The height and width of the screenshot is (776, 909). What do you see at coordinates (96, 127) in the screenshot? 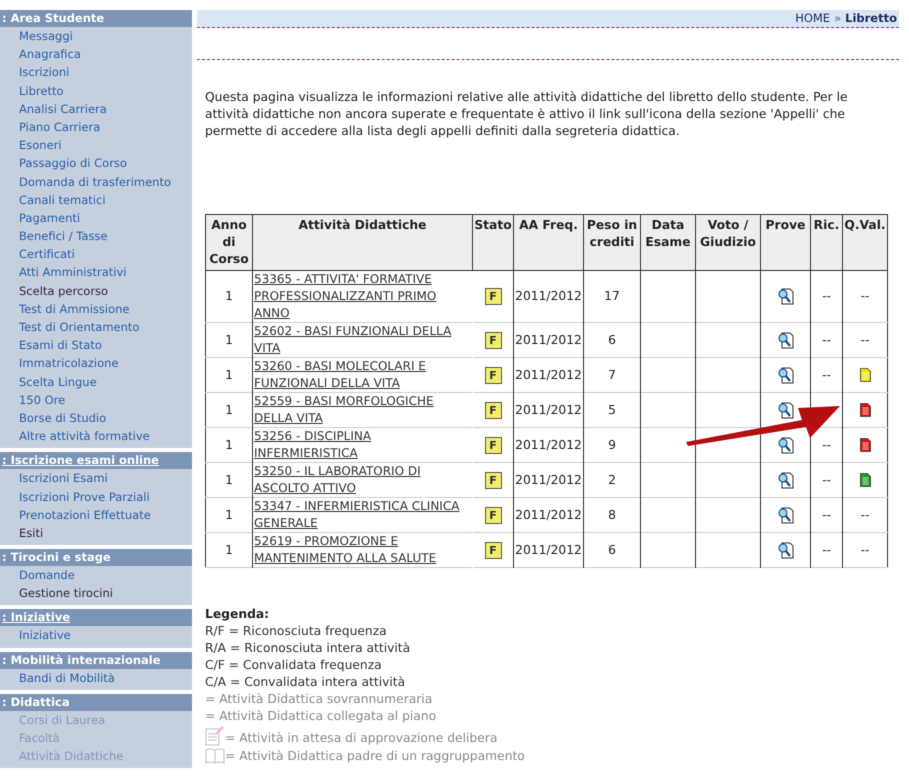
I see `sidebar-link: Piano Carriera` at bounding box center [96, 127].